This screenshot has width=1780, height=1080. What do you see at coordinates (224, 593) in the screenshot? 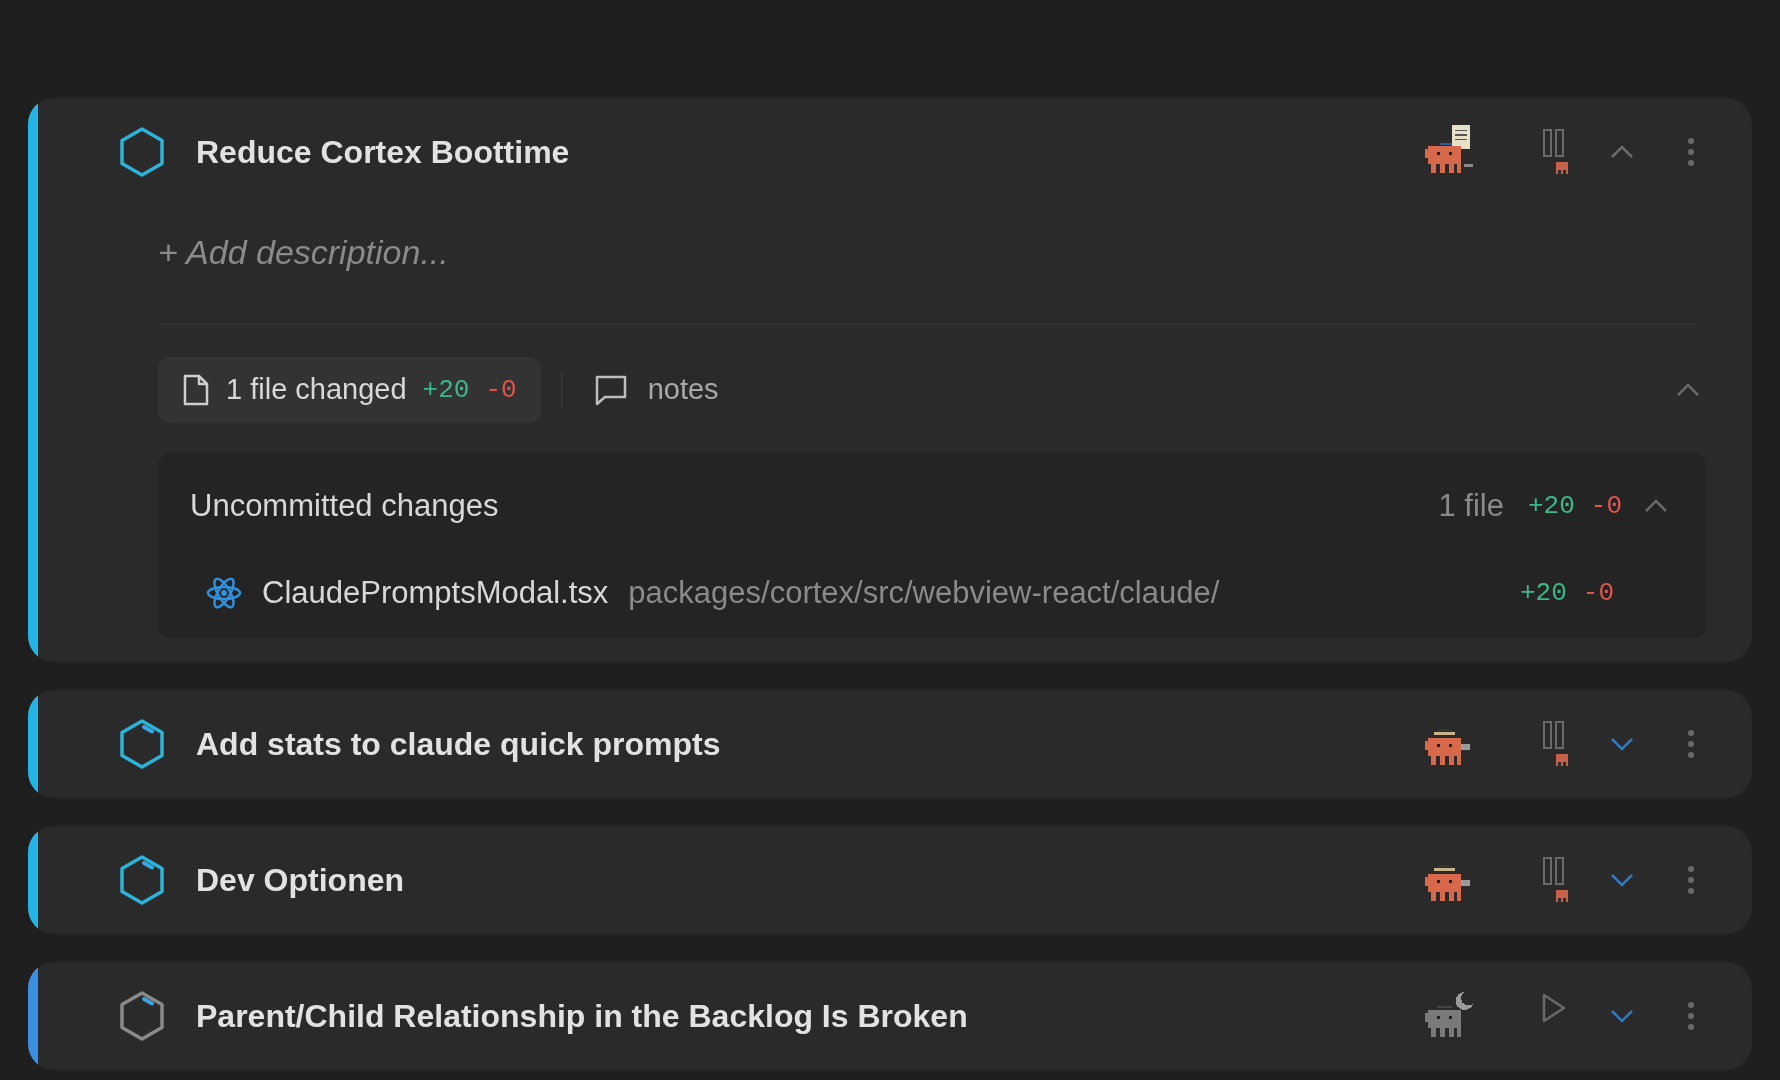
I see `atom-icon` at bounding box center [224, 593].